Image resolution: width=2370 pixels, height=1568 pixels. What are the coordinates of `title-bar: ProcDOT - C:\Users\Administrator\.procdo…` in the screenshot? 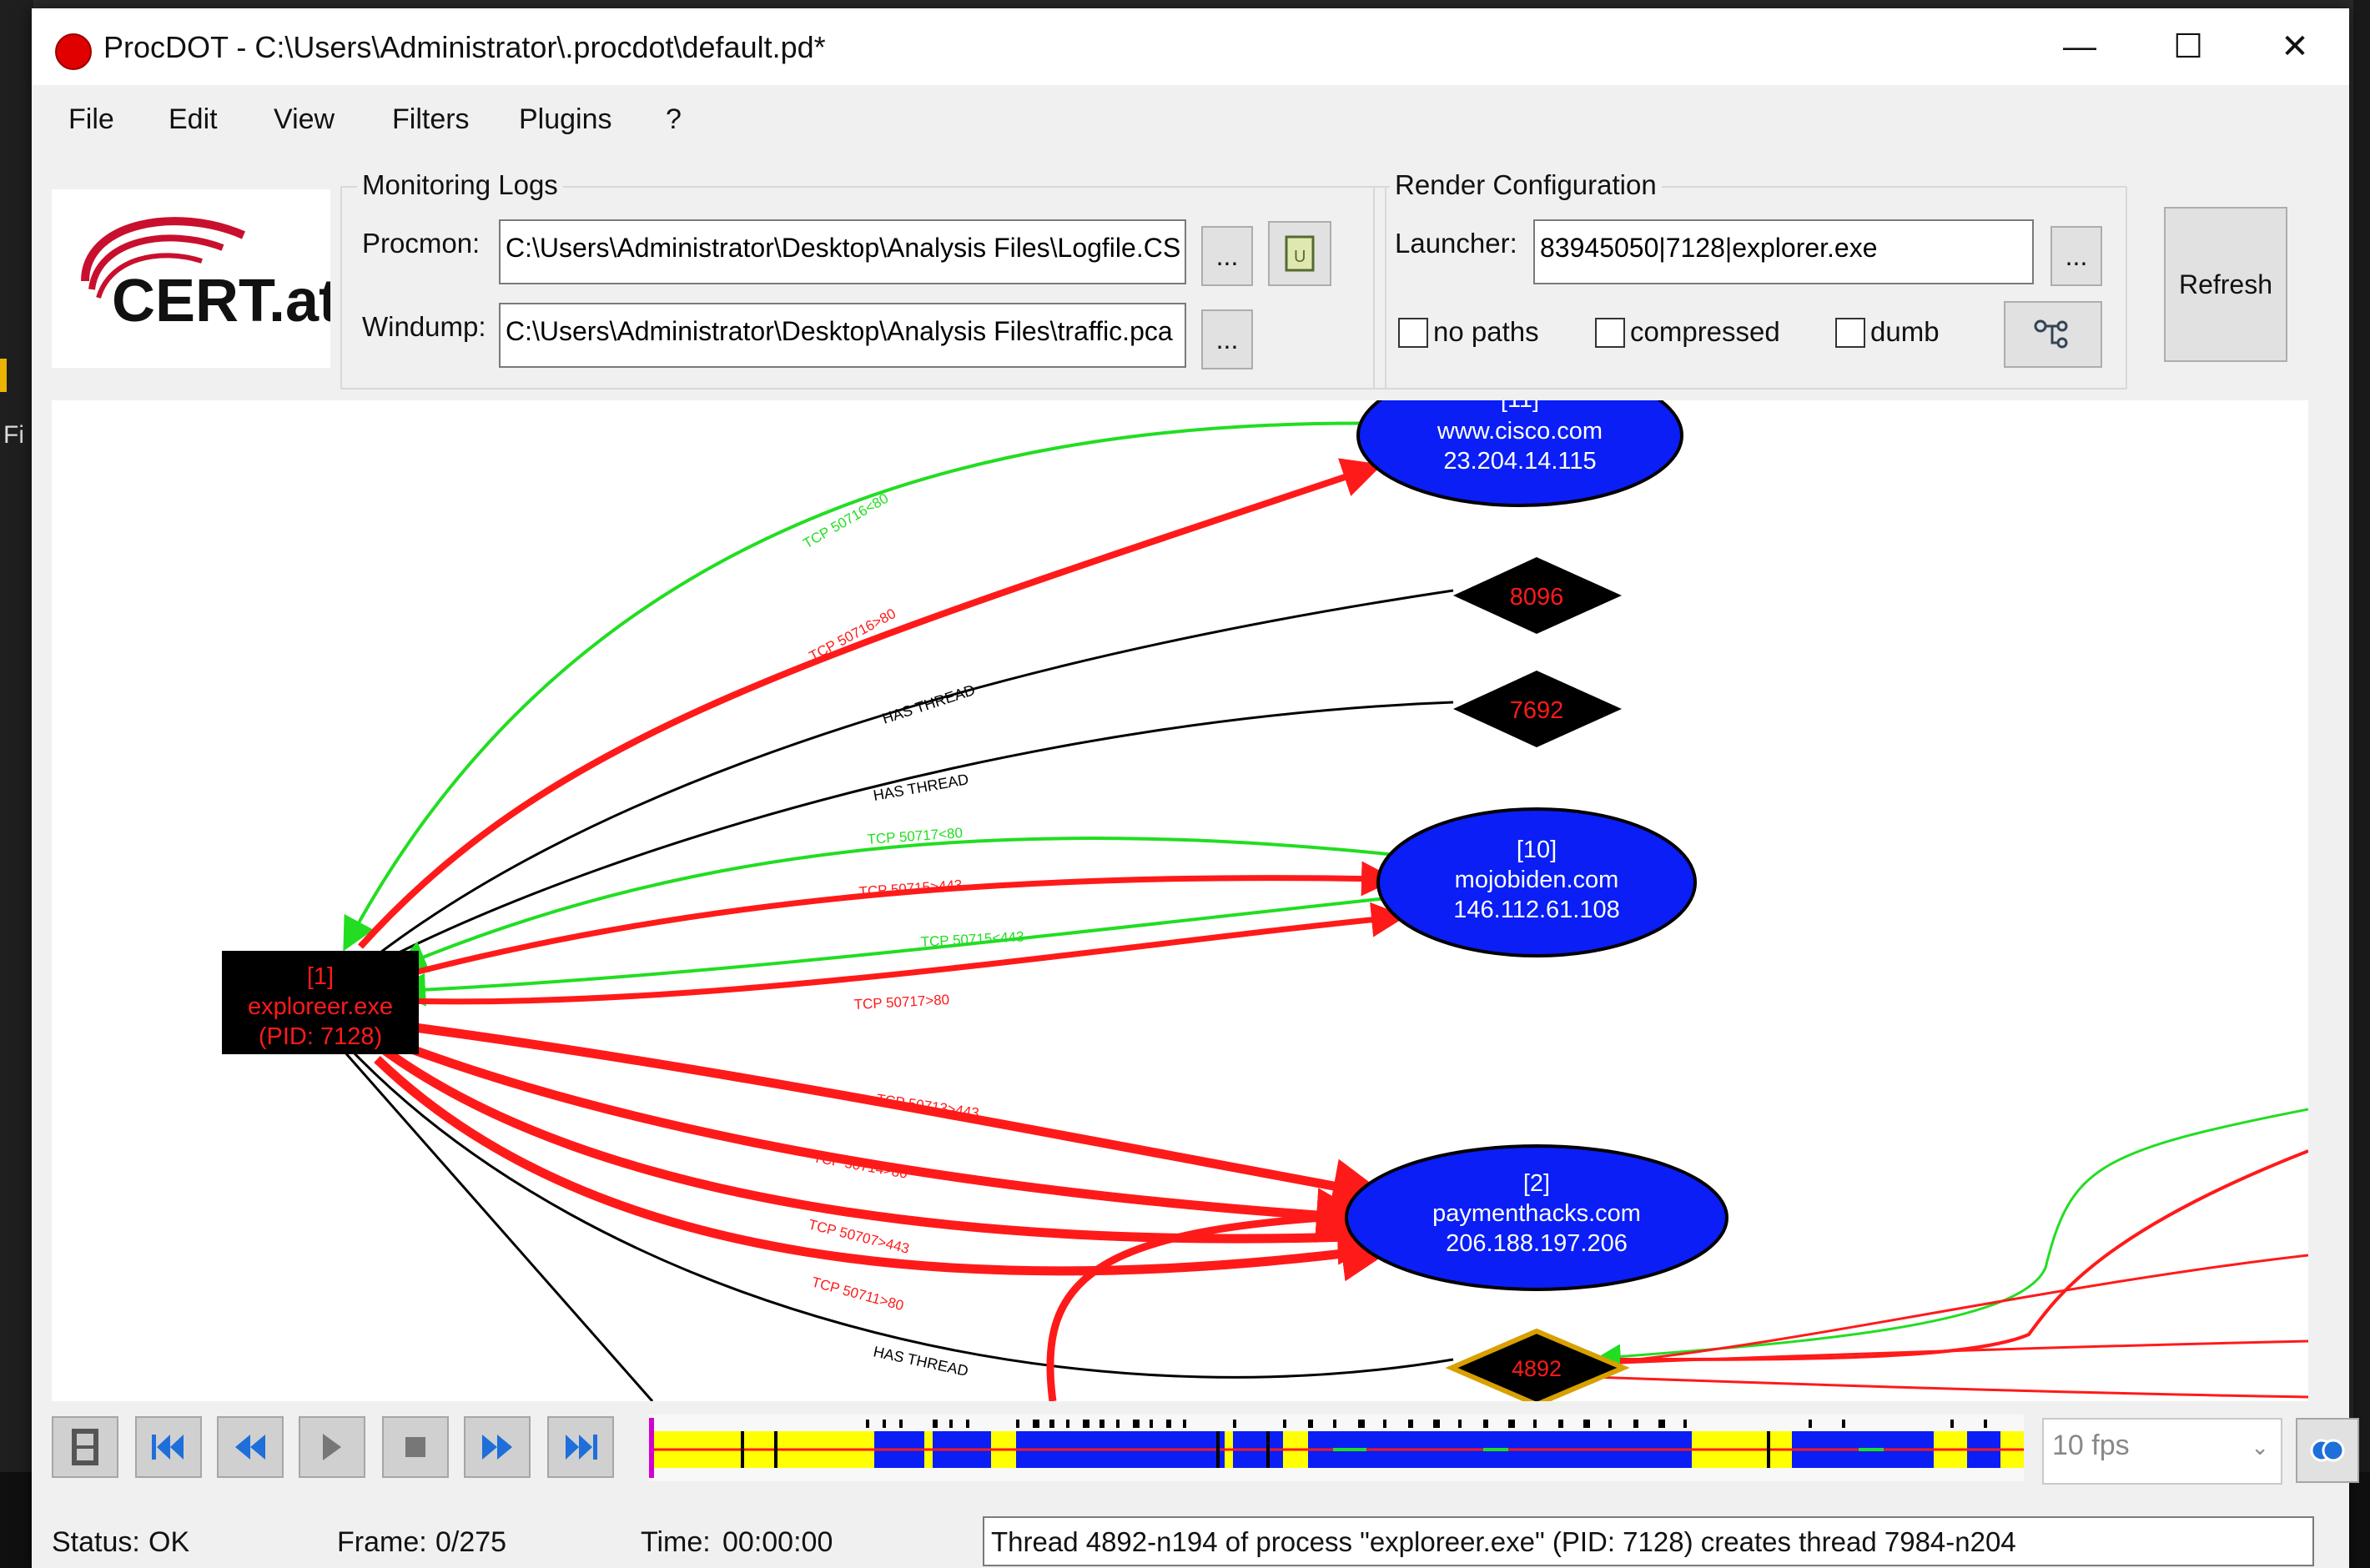 It's located at (1190, 46).